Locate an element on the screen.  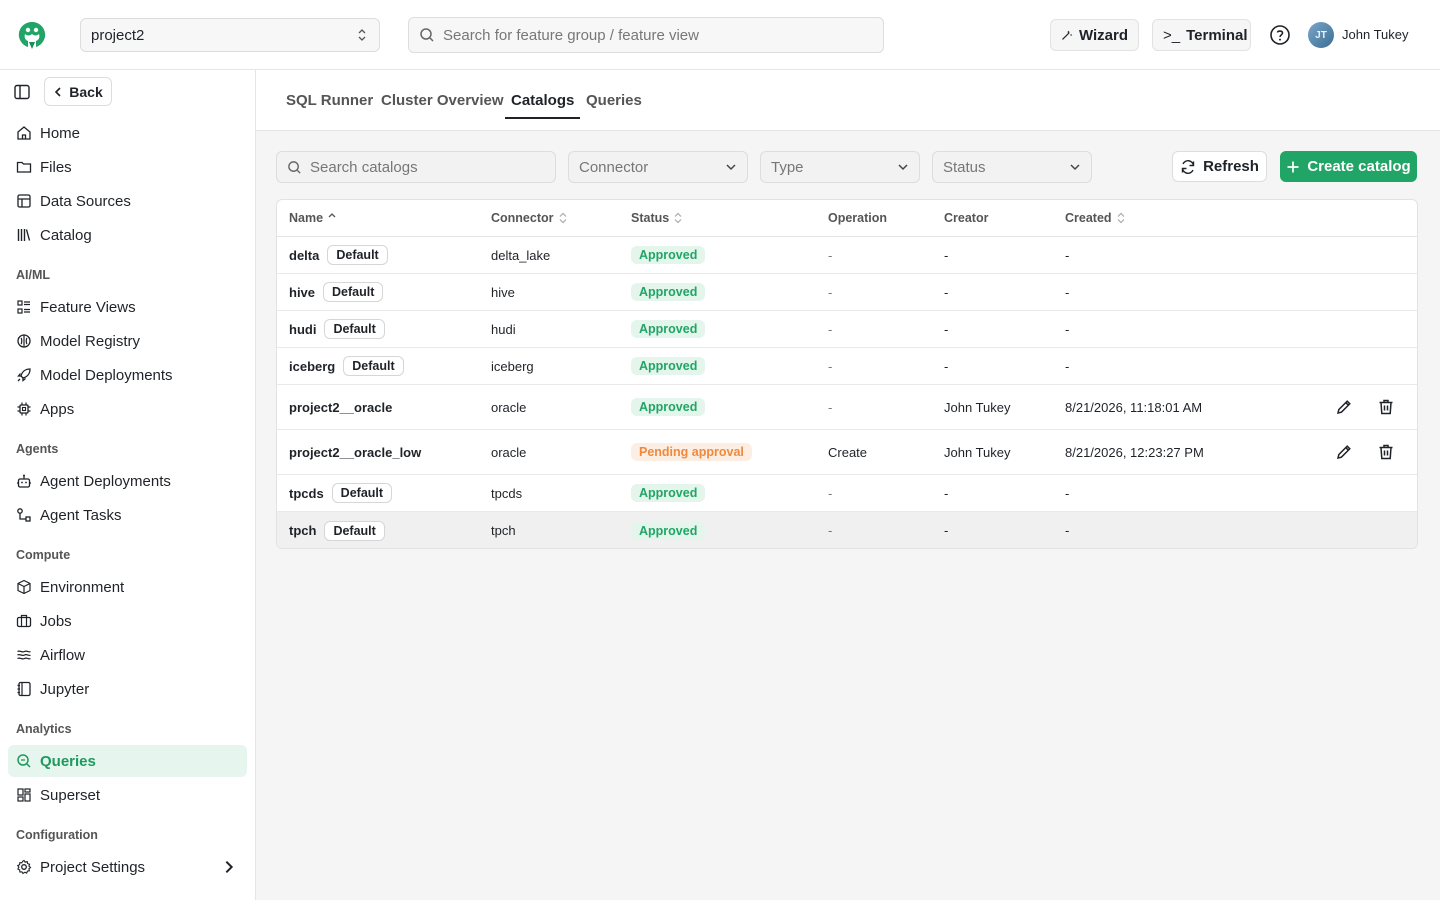
sidebar-item-label: Jobs is located at coordinates (56, 621).